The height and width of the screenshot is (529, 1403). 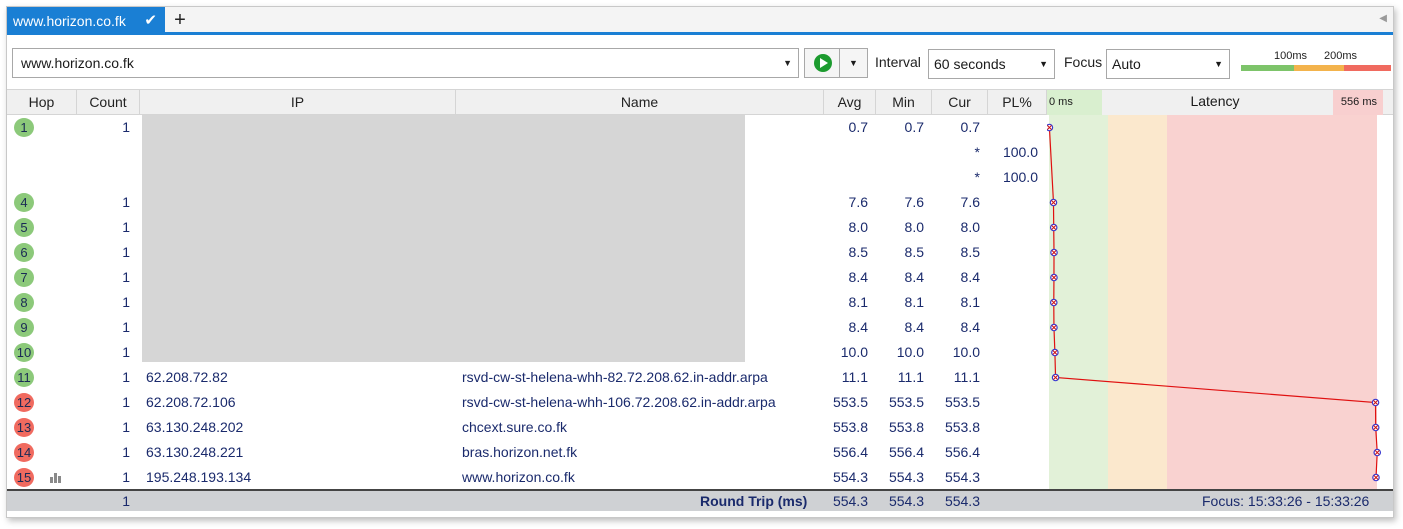 What do you see at coordinates (195, 452) in the screenshot?
I see `hop-ip: 63.130.248.221` at bounding box center [195, 452].